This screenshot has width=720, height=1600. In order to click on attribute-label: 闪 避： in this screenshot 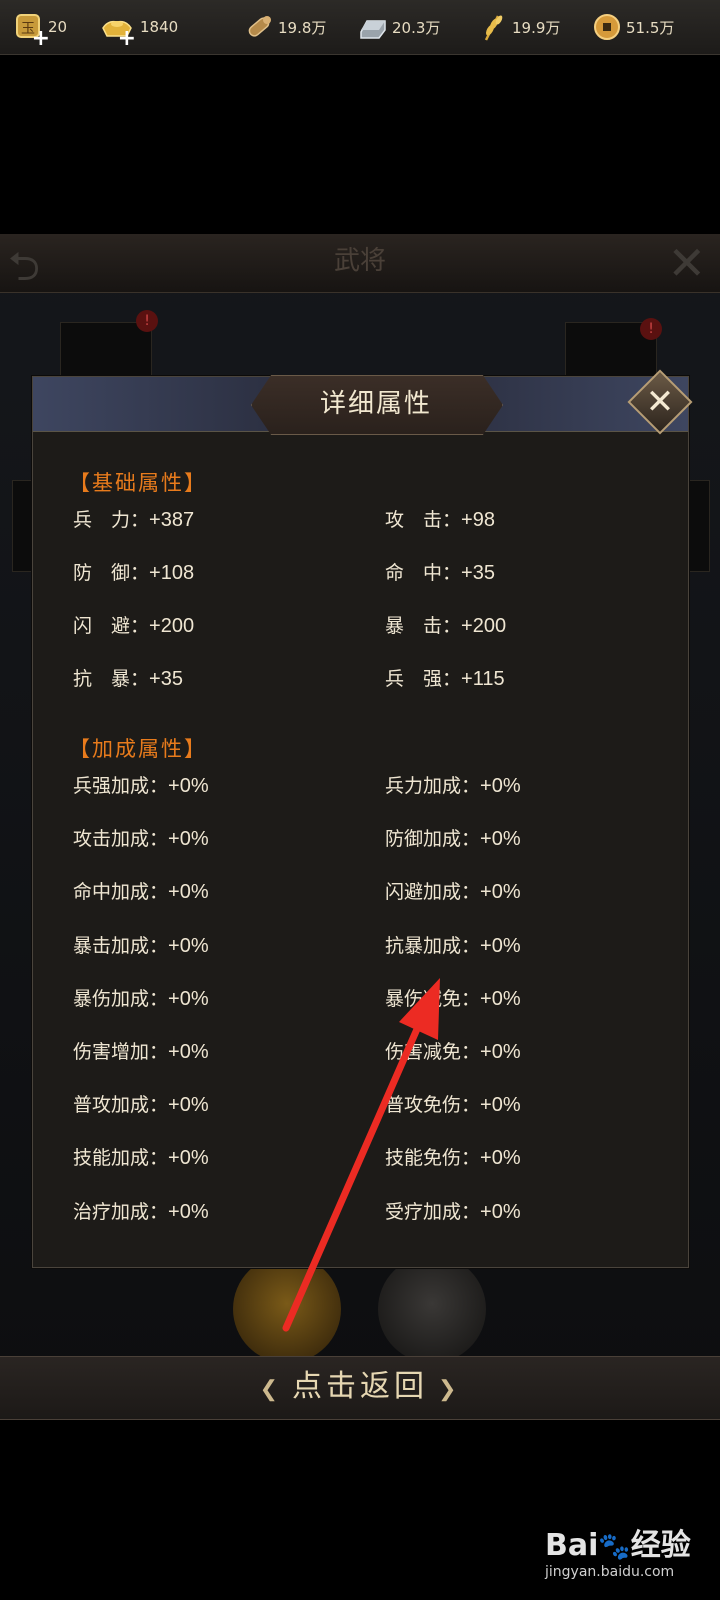, I will do `click(111, 626)`.